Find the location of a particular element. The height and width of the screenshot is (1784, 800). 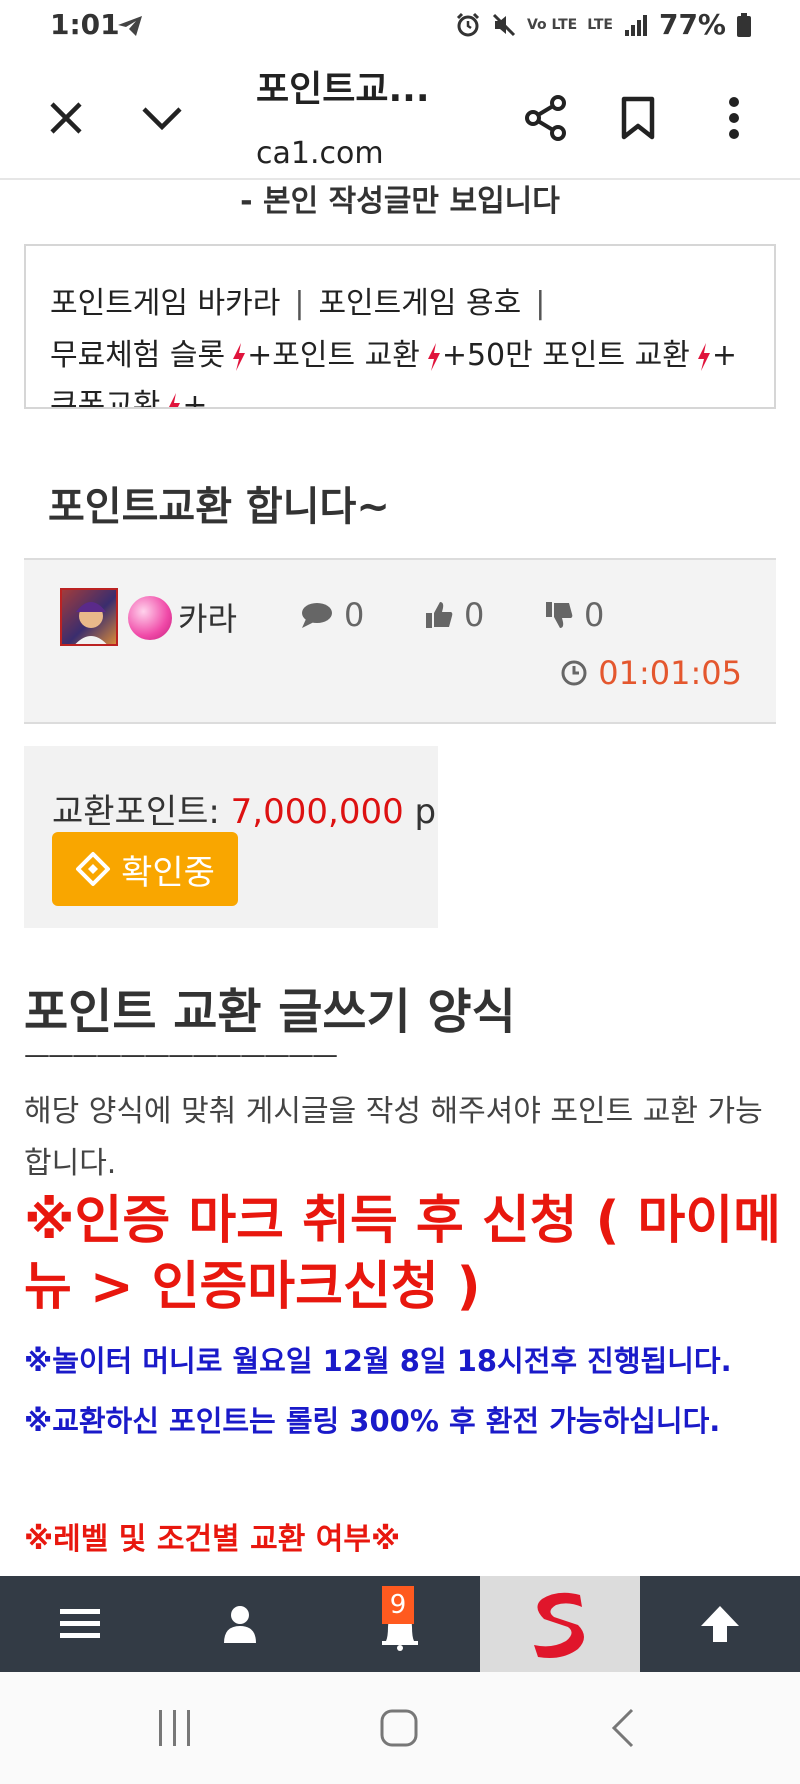

volte-label: Vo LTE is located at coordinates (552, 24).